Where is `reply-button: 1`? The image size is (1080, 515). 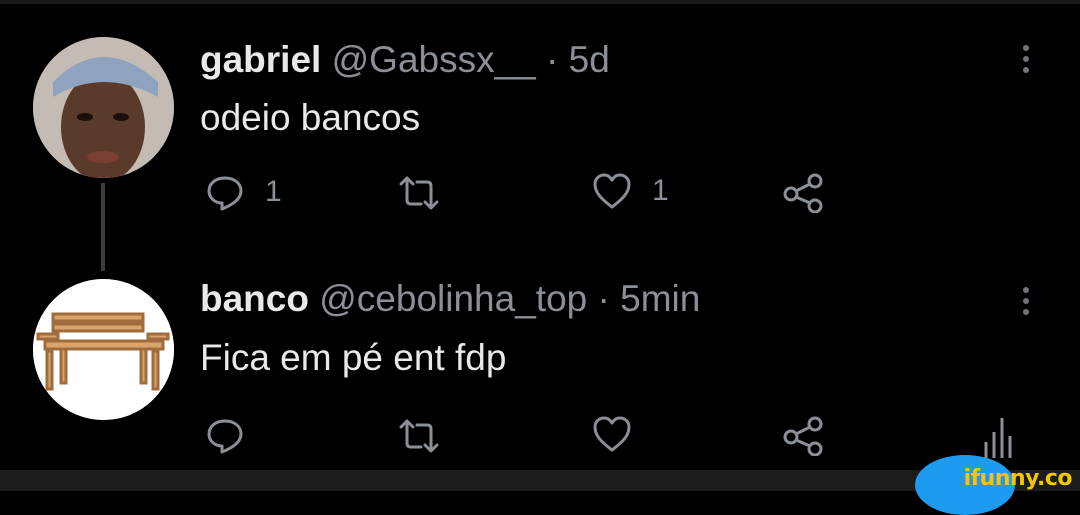
reply-button: 1 is located at coordinates (243, 192).